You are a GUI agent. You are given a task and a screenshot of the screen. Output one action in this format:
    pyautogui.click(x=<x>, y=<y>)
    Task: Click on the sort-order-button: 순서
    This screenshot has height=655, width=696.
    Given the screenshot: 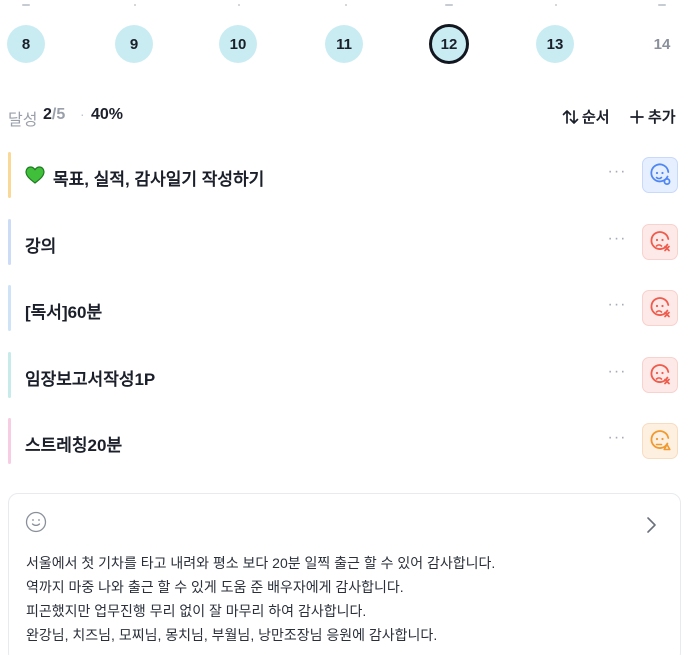 What is the action you would take?
    pyautogui.click(x=586, y=116)
    